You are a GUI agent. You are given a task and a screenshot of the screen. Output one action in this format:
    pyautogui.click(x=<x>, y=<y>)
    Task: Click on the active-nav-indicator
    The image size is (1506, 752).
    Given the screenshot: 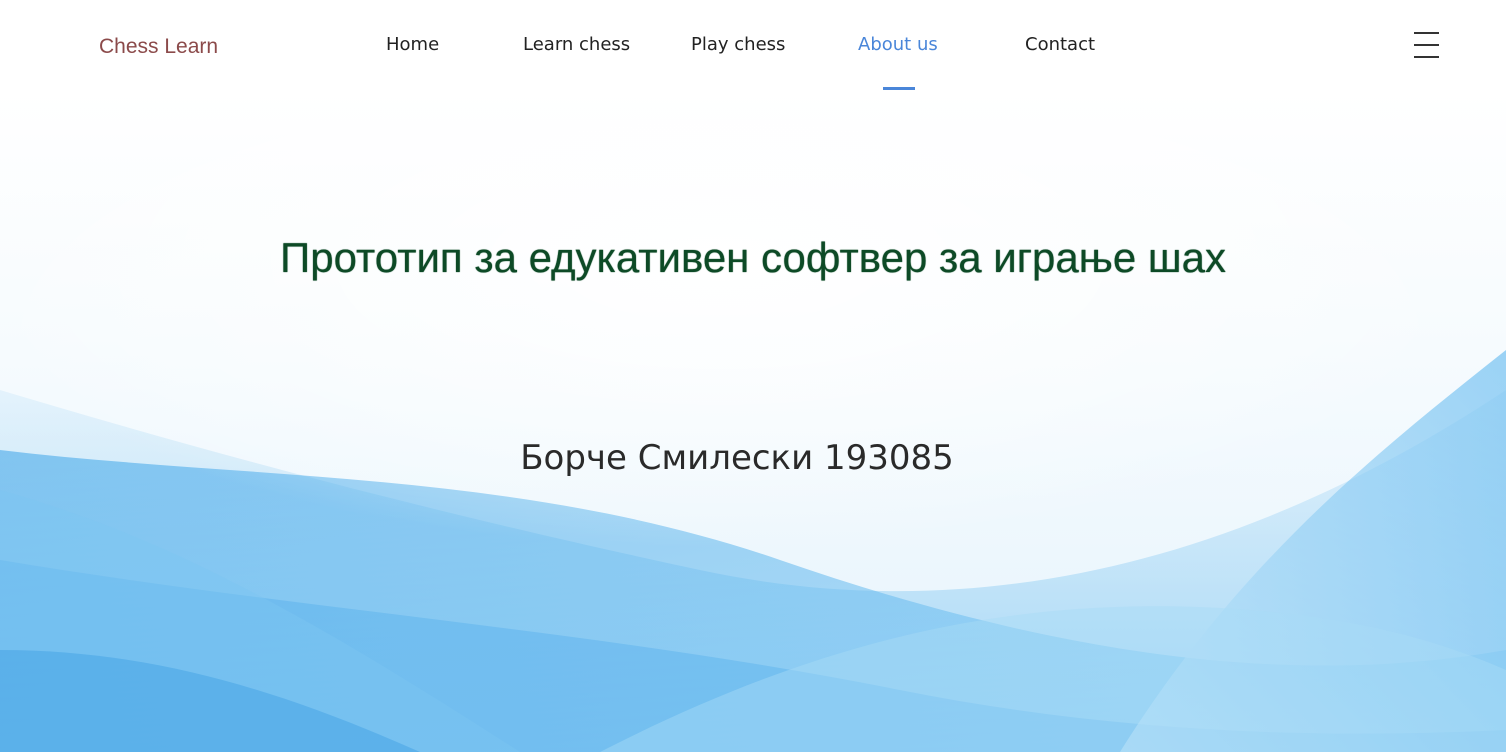 What is the action you would take?
    pyautogui.click(x=899, y=88)
    